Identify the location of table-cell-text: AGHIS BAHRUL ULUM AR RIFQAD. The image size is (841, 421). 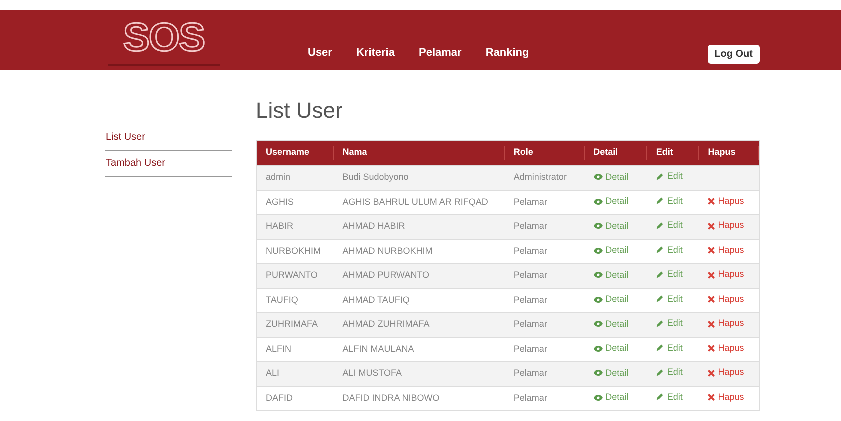
(416, 202).